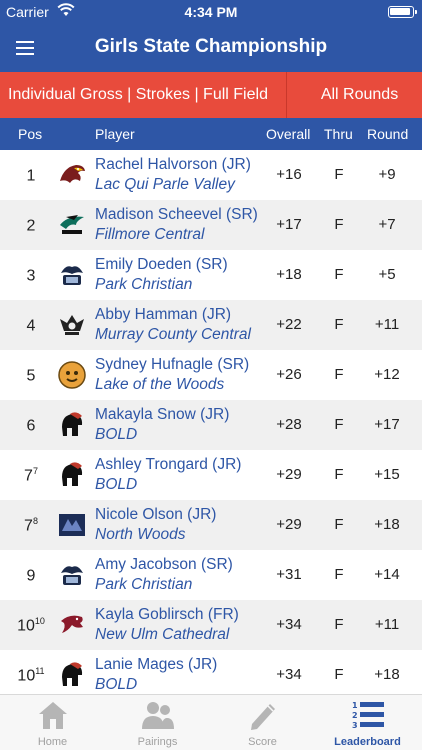 The width and height of the screenshot is (422, 750). Describe the element at coordinates (31, 426) in the screenshot. I see `position: 6` at that location.